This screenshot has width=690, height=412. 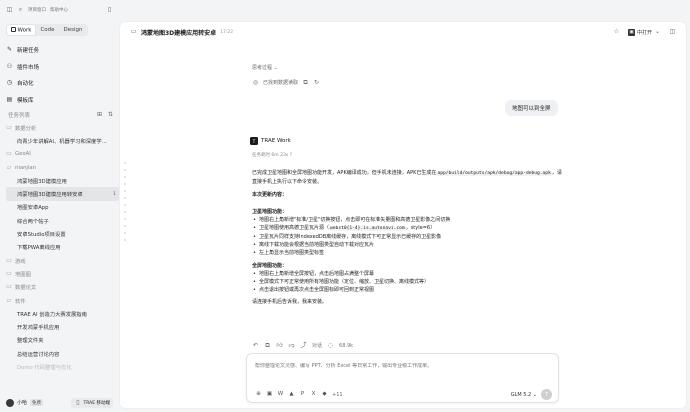 What do you see at coordinates (616, 32) in the screenshot?
I see `star-icon: ☆` at bounding box center [616, 32].